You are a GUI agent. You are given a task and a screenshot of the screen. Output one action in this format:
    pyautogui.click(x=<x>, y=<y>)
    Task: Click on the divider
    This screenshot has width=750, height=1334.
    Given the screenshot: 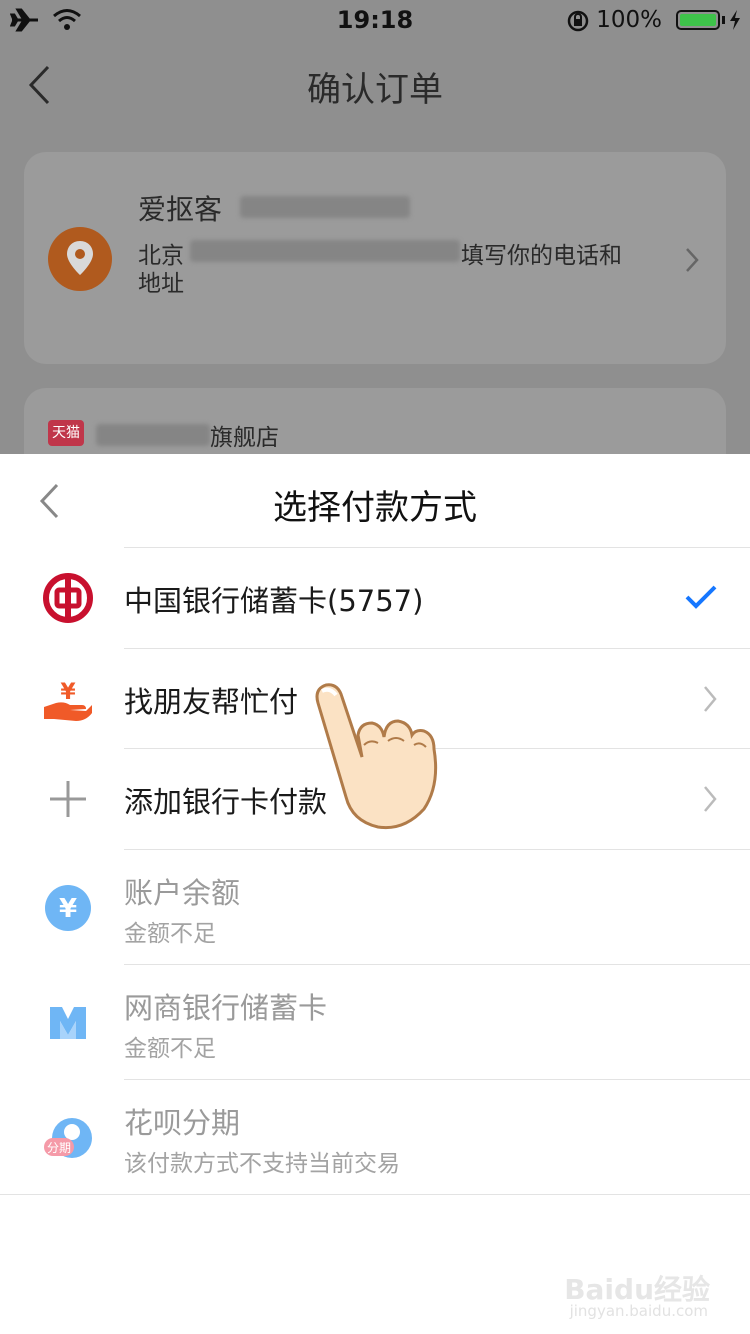 What is the action you would take?
    pyautogui.click(x=375, y=1194)
    